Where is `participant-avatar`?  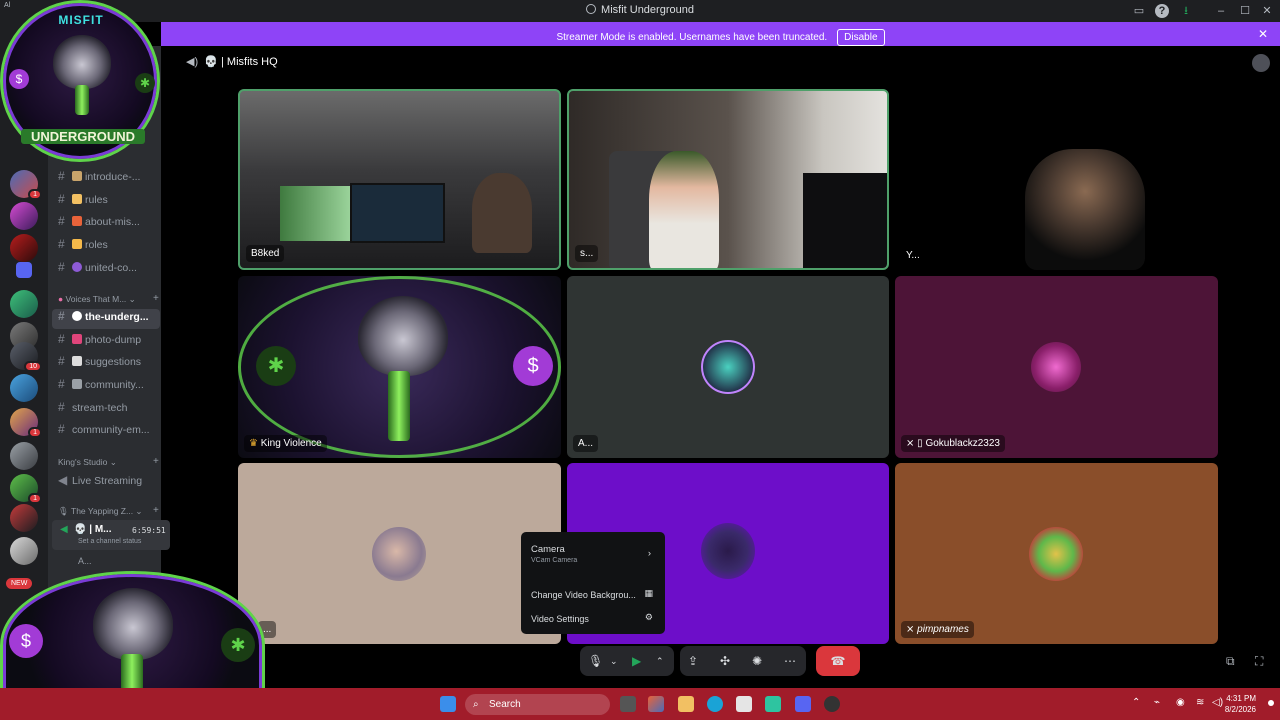
participant-avatar is located at coordinates (399, 554).